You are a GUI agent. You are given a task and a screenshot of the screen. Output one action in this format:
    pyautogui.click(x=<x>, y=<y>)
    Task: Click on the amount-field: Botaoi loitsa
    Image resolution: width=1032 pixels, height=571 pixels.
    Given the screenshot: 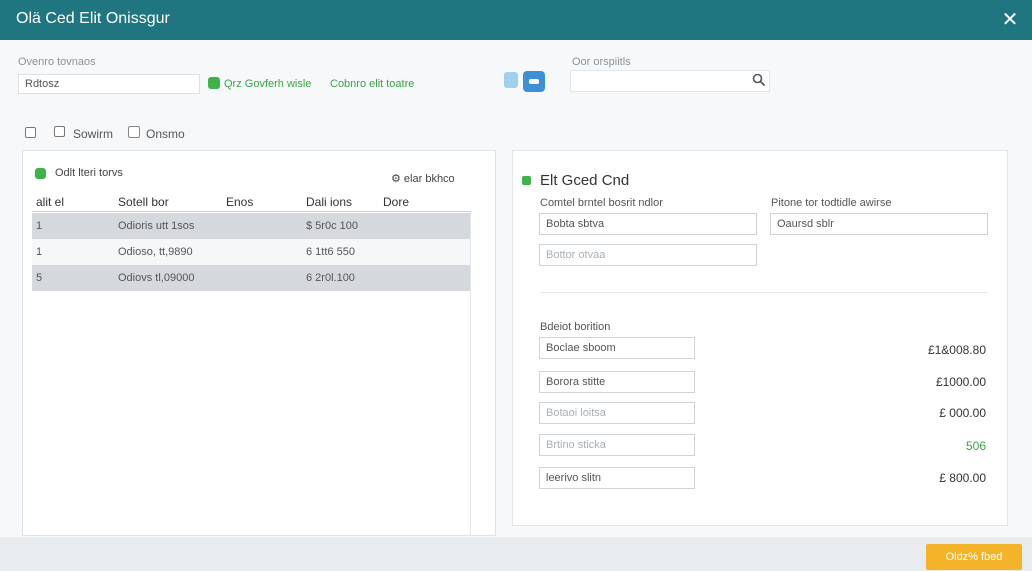 What is the action you would take?
    pyautogui.click(x=617, y=413)
    